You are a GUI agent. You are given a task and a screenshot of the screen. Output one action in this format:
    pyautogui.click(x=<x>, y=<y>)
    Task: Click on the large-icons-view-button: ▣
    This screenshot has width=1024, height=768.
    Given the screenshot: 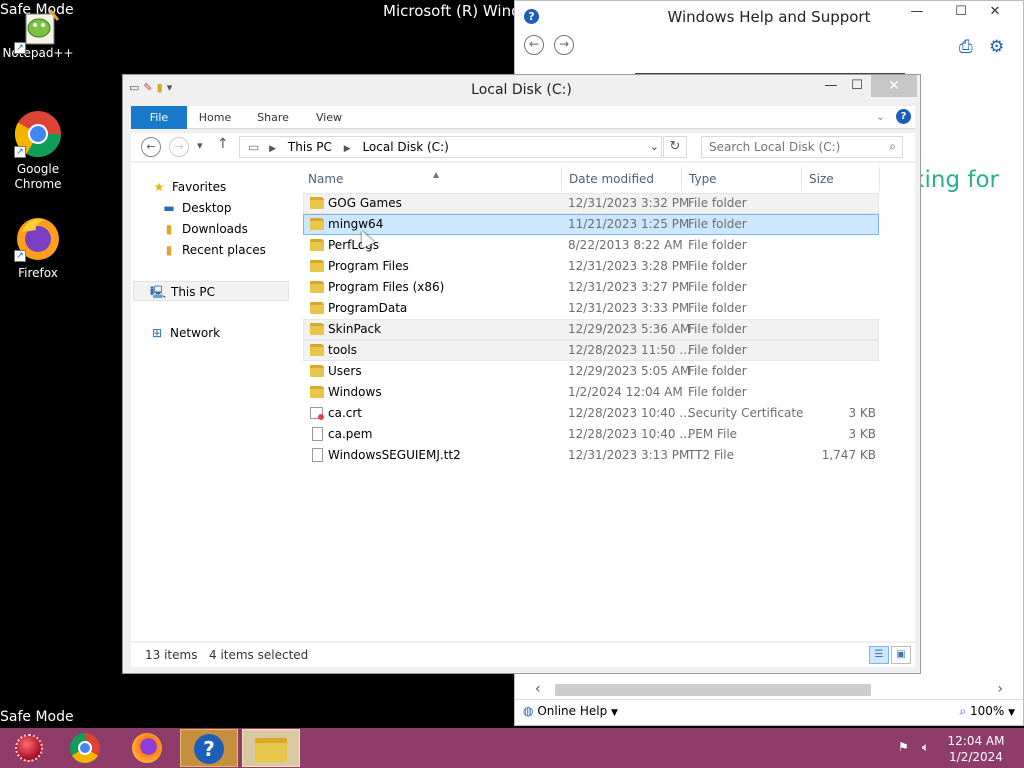 What is the action you would take?
    pyautogui.click(x=901, y=655)
    